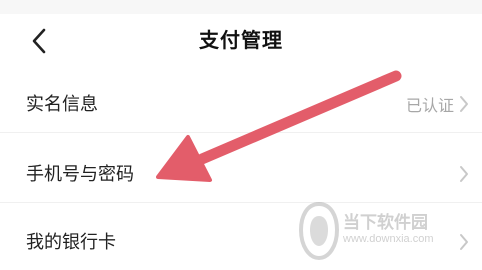  I want to click on page-title: 支付管理, so click(241, 40).